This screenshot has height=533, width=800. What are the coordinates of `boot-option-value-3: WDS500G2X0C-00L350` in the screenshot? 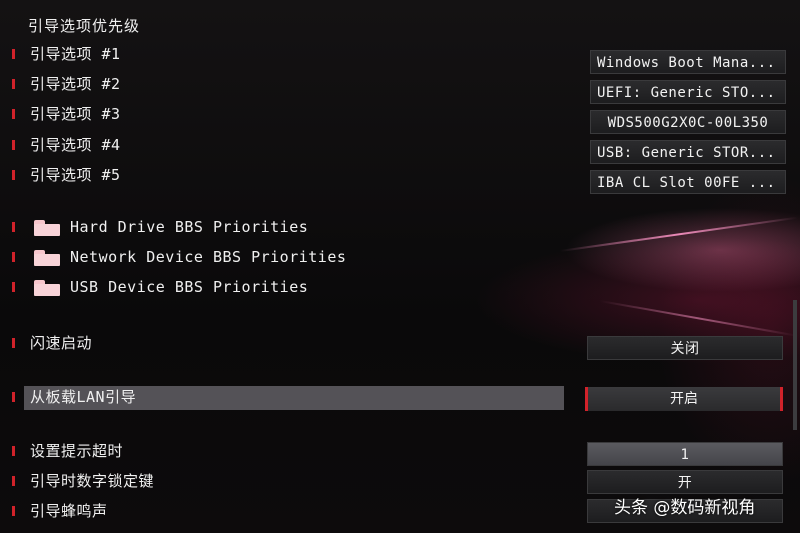 It's located at (688, 122).